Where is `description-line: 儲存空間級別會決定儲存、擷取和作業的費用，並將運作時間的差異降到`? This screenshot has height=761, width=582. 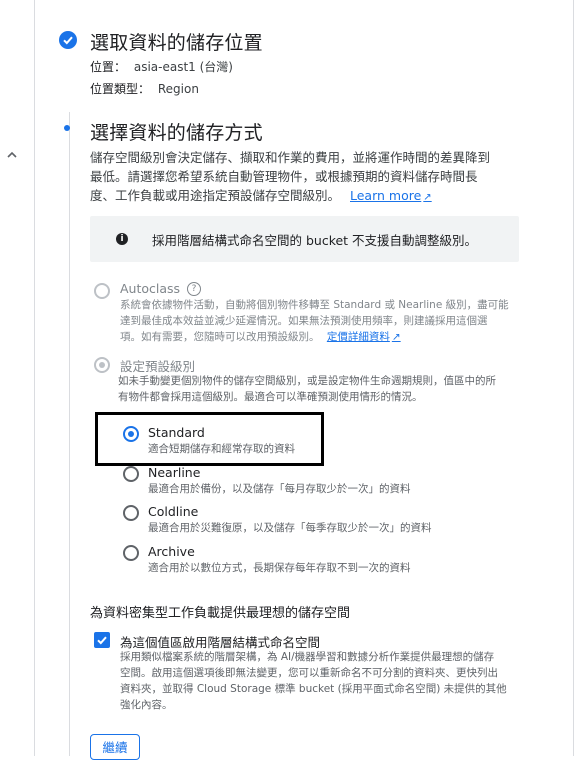
description-line: 儲存空間級別會決定儲存、擷取和作業的費用，並將運作時間的差異降到 is located at coordinates (290, 157).